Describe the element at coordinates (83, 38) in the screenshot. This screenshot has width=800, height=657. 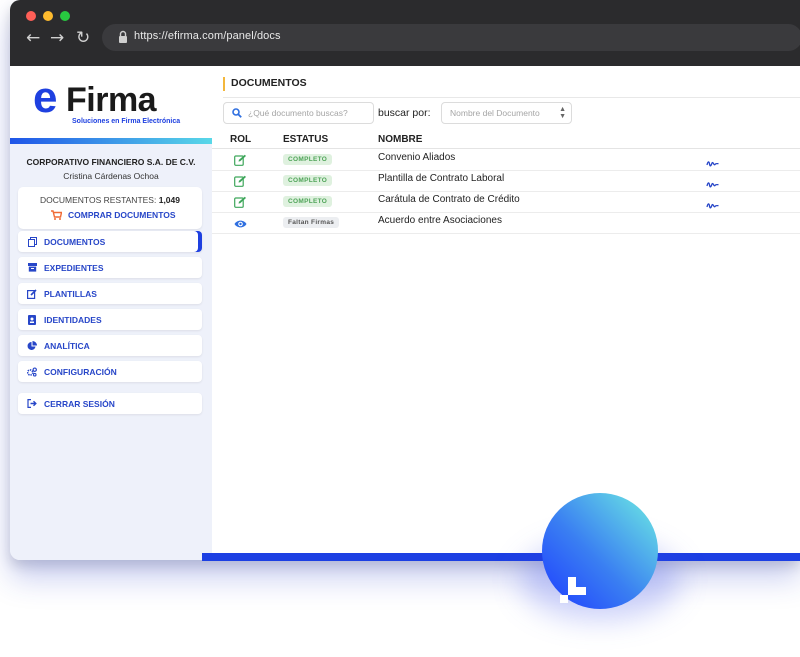
I see `reload-icon: ↻` at that location.